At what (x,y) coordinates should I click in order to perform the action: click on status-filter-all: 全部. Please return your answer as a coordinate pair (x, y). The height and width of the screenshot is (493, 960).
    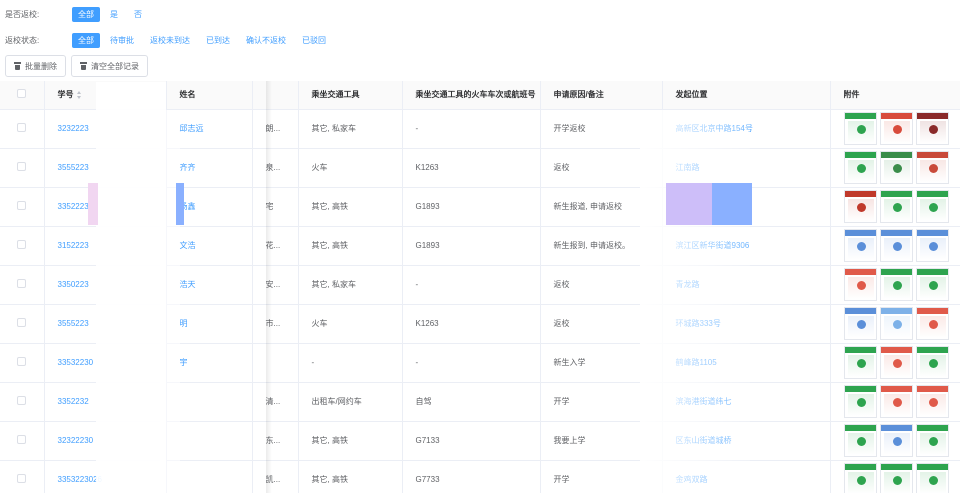
    Looking at the image, I should click on (86, 40).